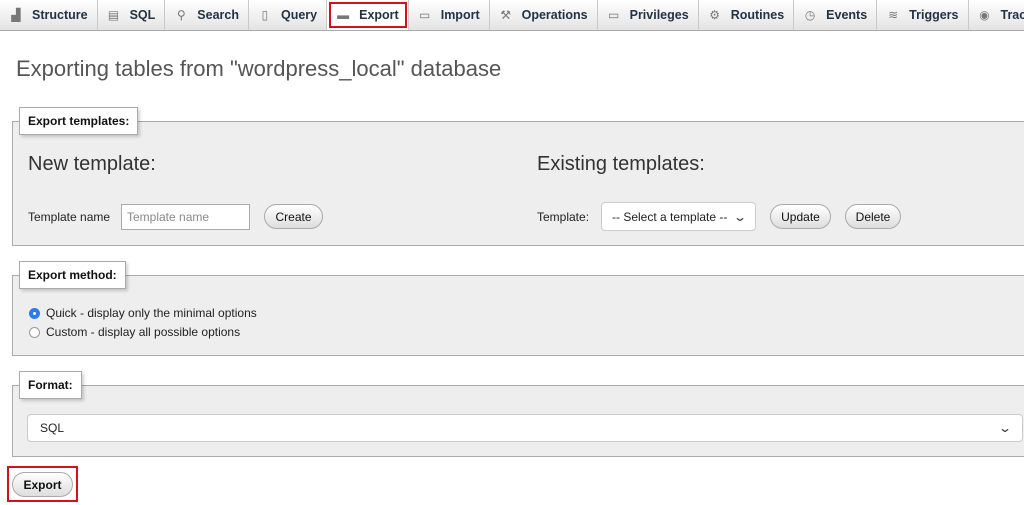 The width and height of the screenshot is (1024, 505). What do you see at coordinates (847, 15) in the screenshot?
I see `tab-events-label: Events` at bounding box center [847, 15].